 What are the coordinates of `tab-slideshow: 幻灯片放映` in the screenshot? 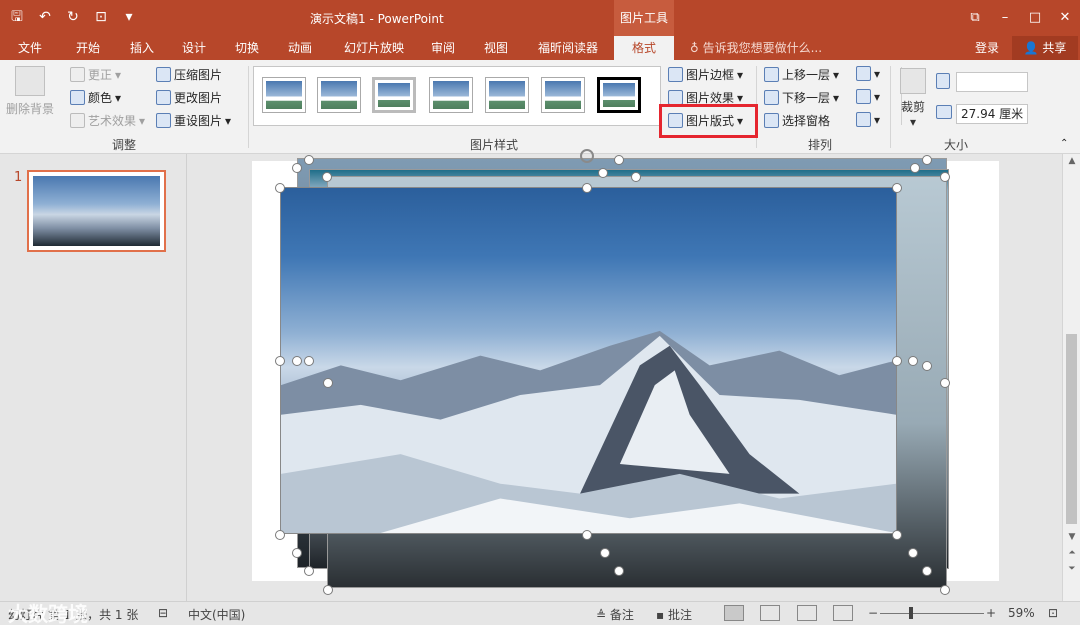 It's located at (374, 48).